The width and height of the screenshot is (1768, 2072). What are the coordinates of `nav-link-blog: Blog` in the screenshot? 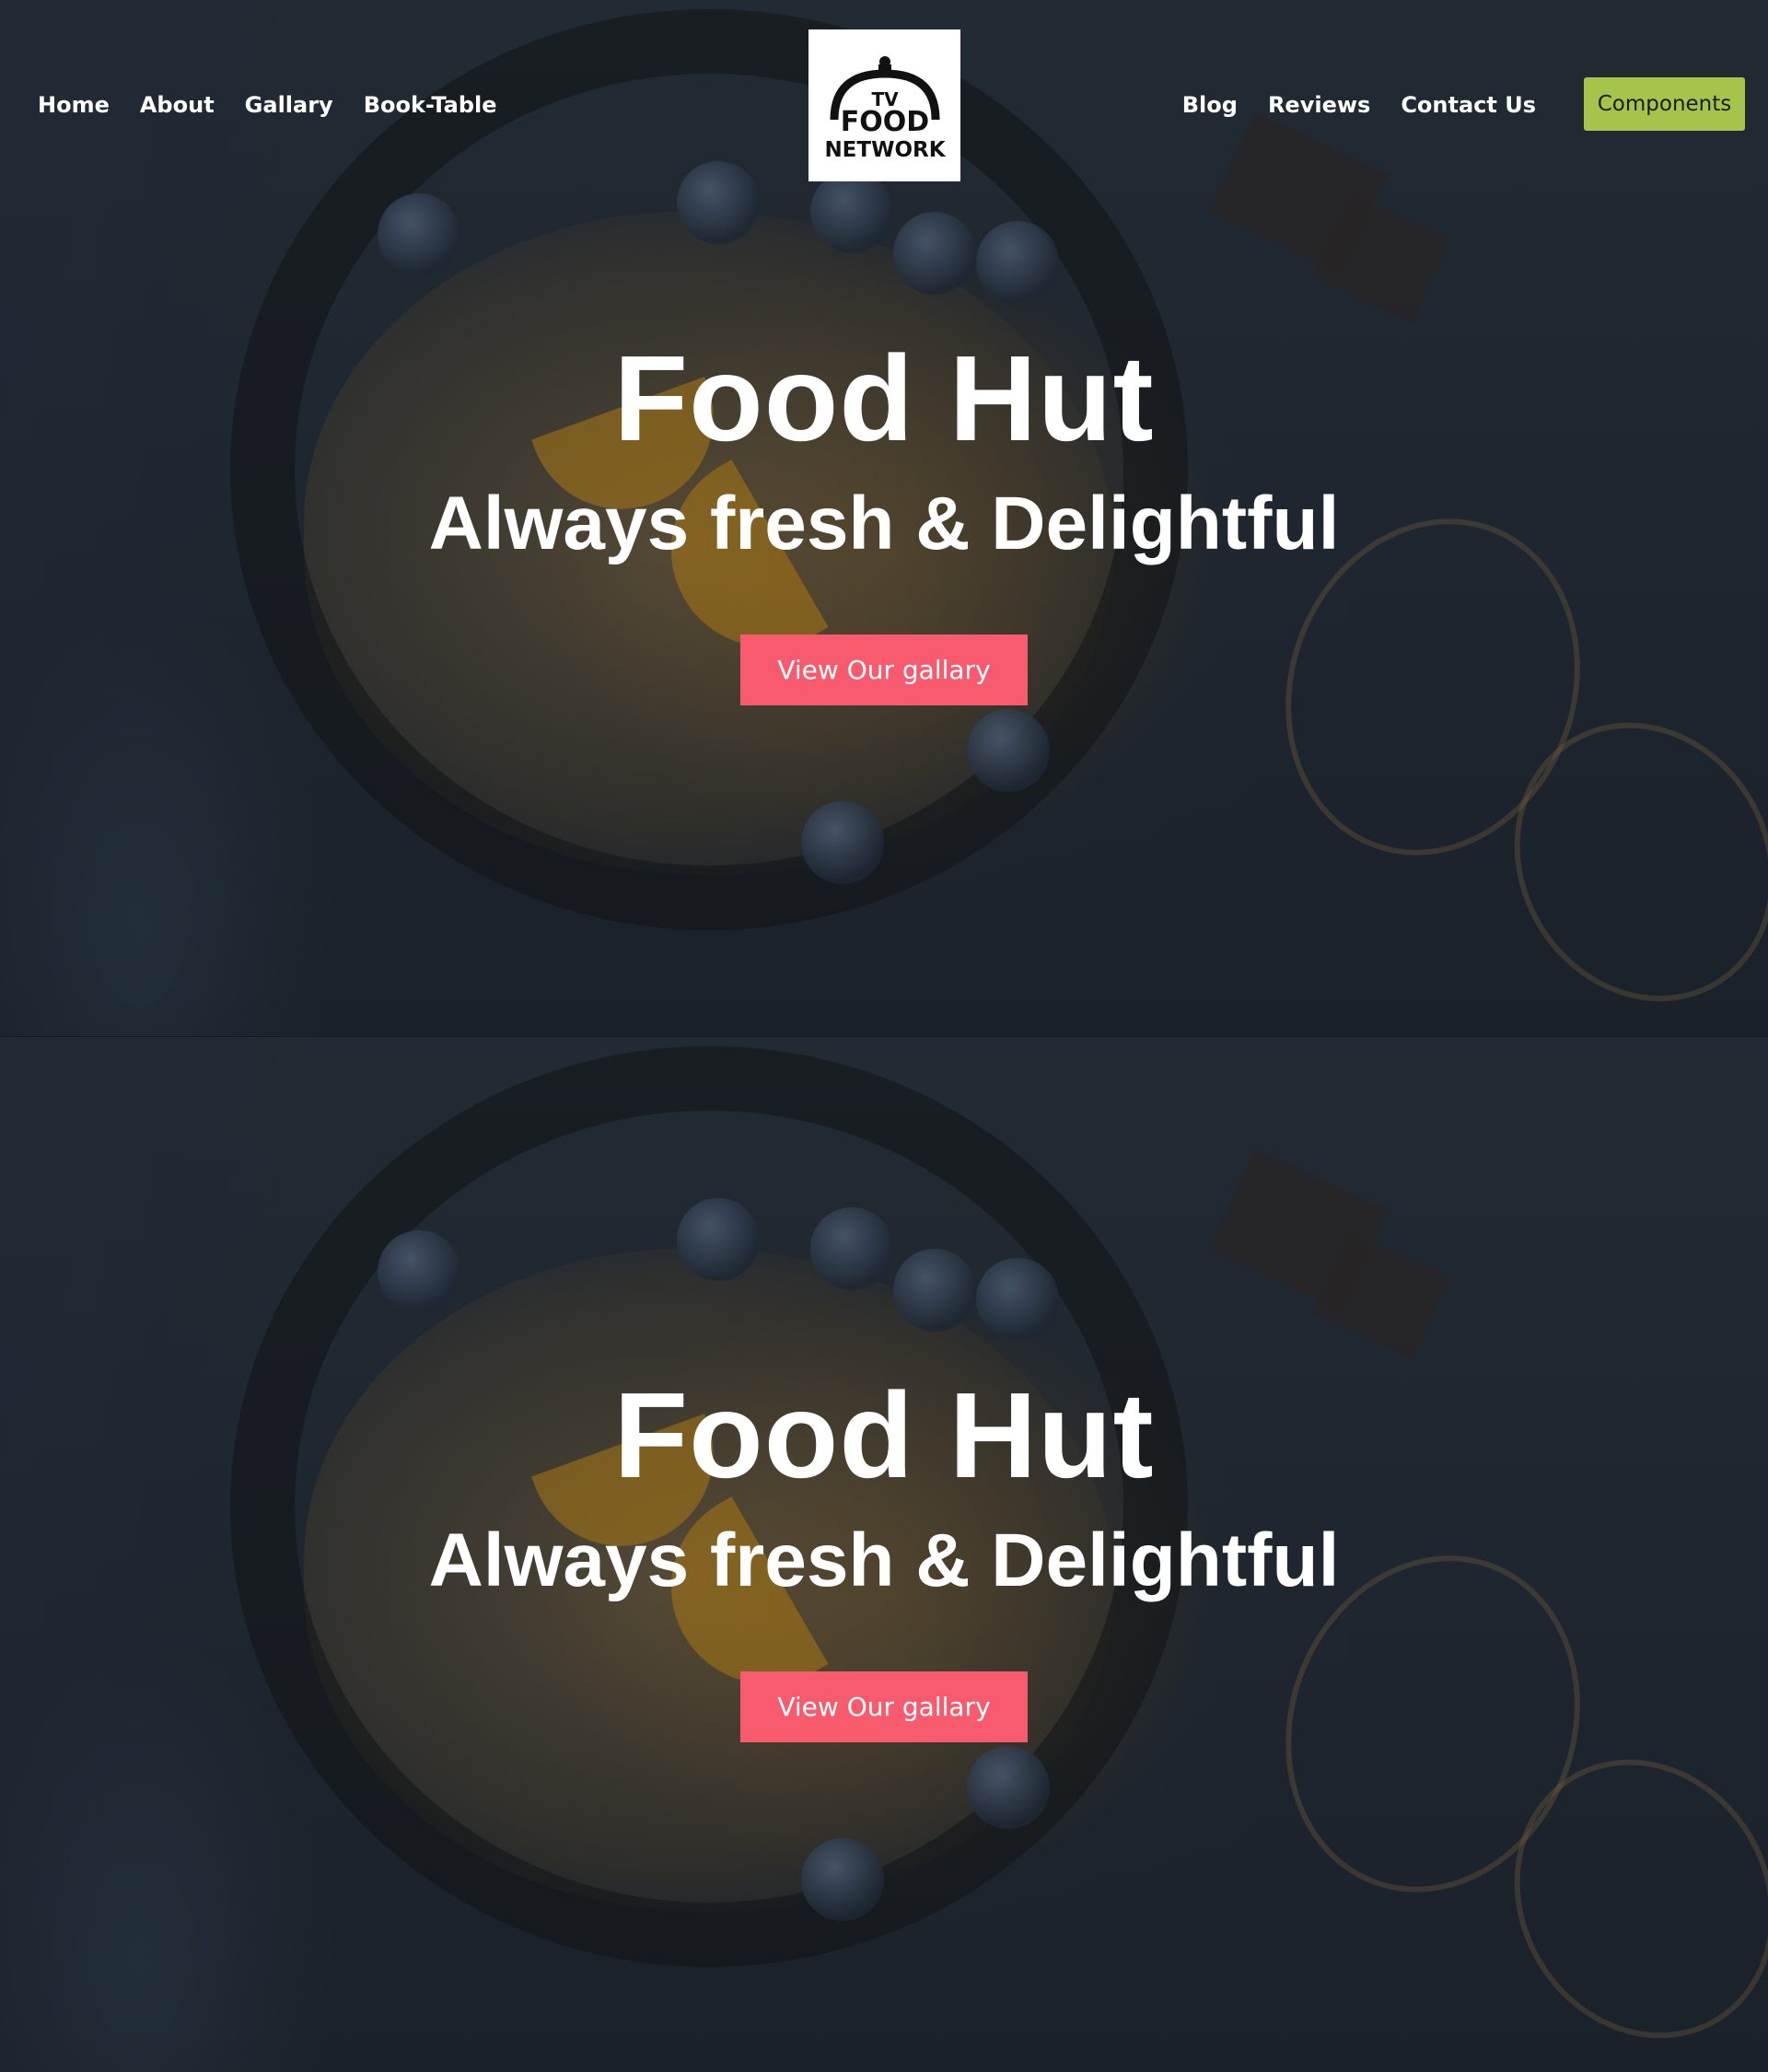 It's located at (1210, 105).